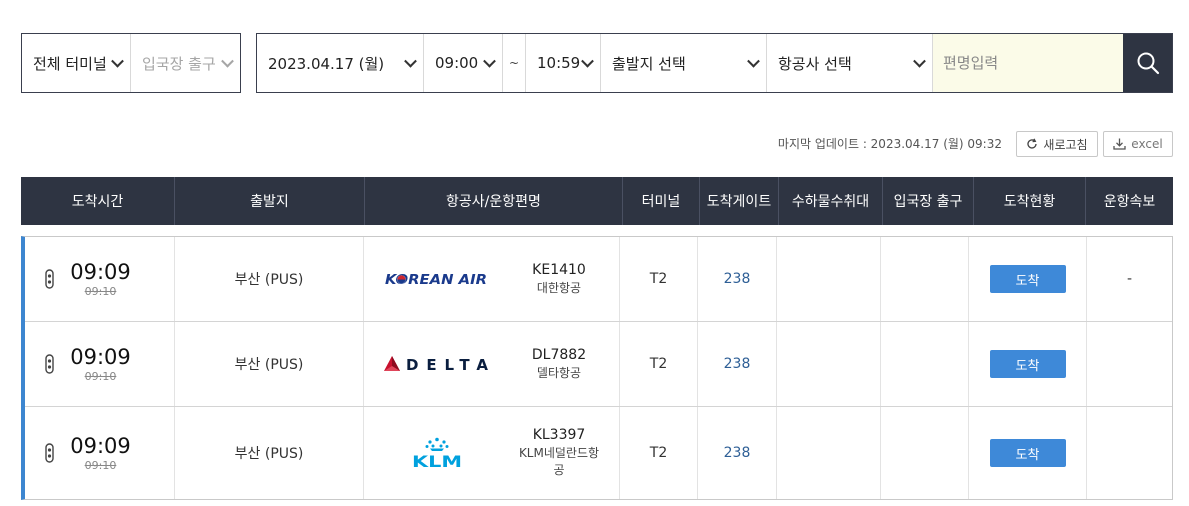 The image size is (1189, 506). Describe the element at coordinates (661, 201) in the screenshot. I see `header-terminal: 터미널` at that location.